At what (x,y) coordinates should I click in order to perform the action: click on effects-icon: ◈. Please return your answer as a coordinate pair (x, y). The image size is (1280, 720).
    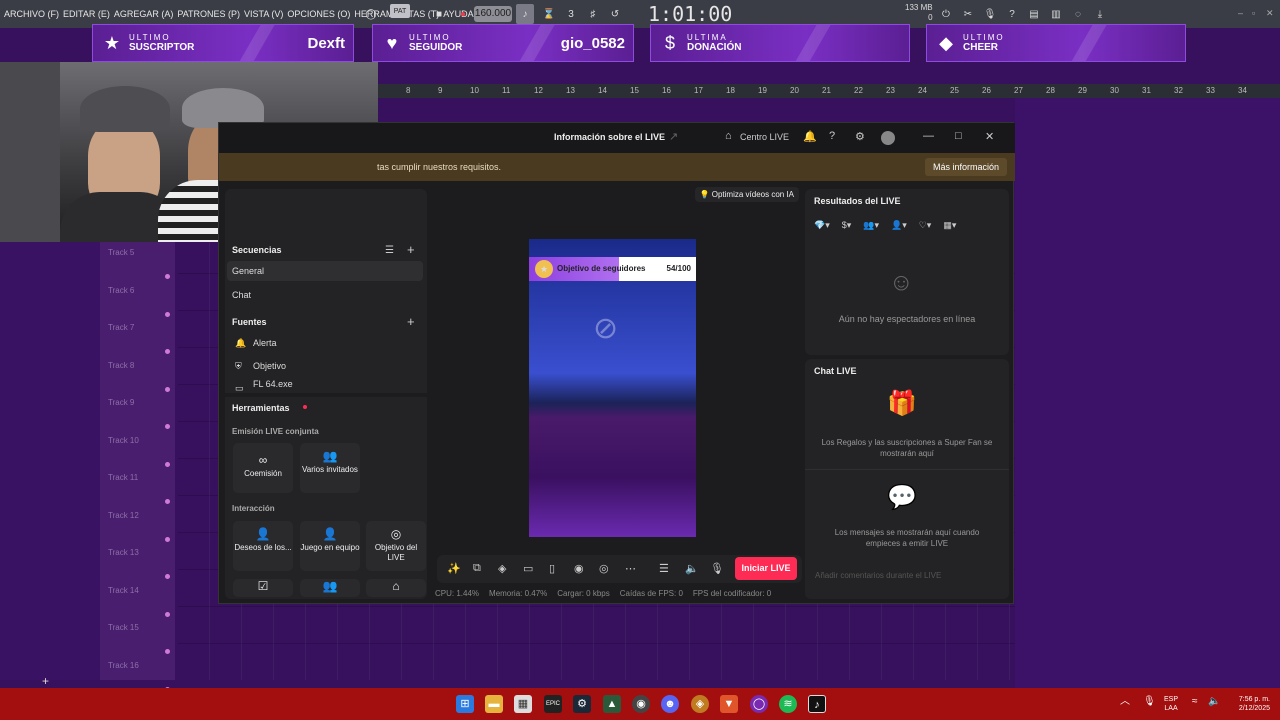
    Looking at the image, I should click on (502, 568).